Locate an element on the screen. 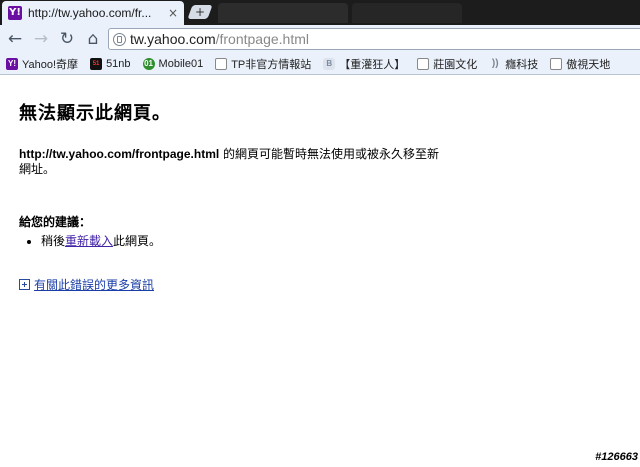 The width and height of the screenshot is (640, 467). bookmark-aoshi: 傲視天地 is located at coordinates (580, 64).